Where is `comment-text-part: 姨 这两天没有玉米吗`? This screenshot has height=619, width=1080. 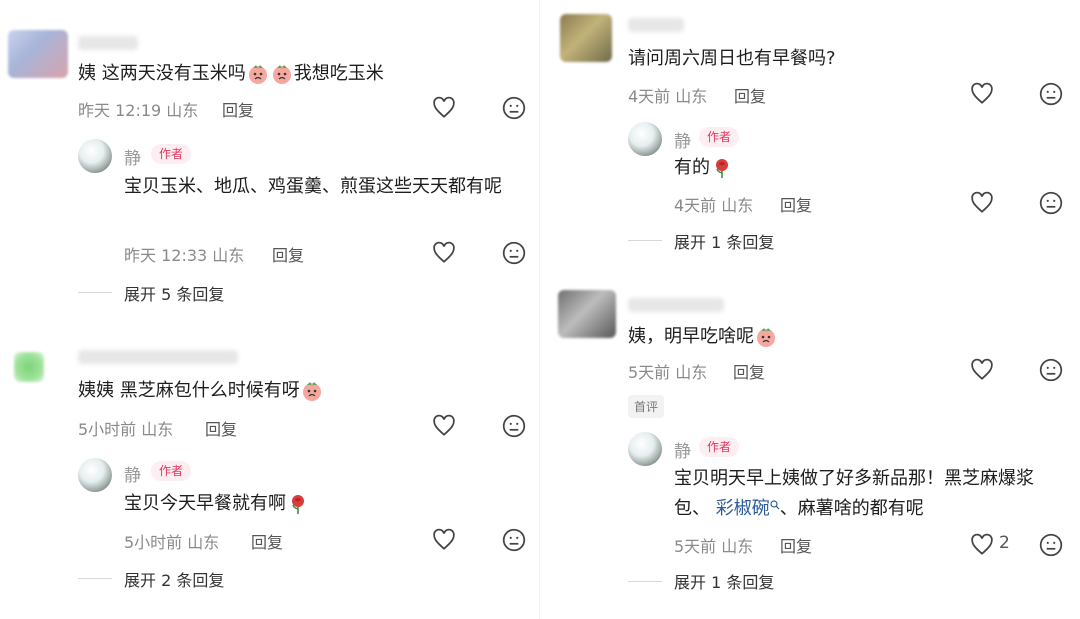 comment-text-part: 姨 这两天没有玉米吗 is located at coordinates (162, 73).